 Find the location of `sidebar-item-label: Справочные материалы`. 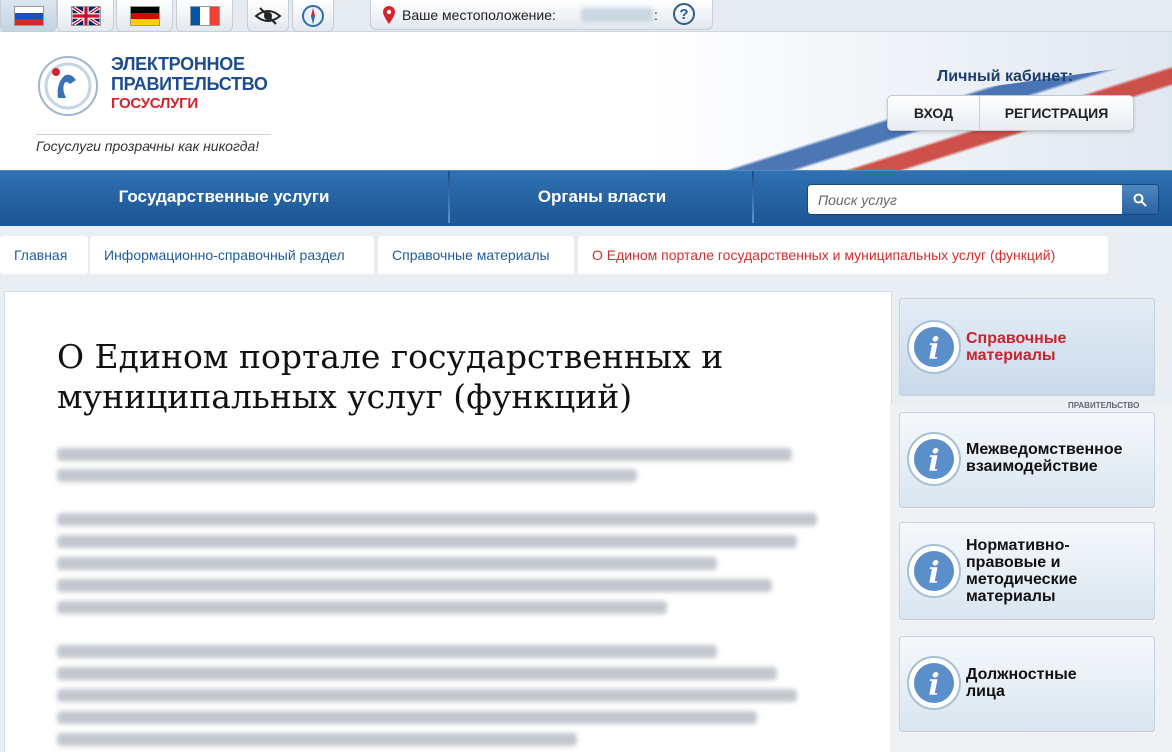

sidebar-item-label: Справочные материалы is located at coordinates (1016, 347).